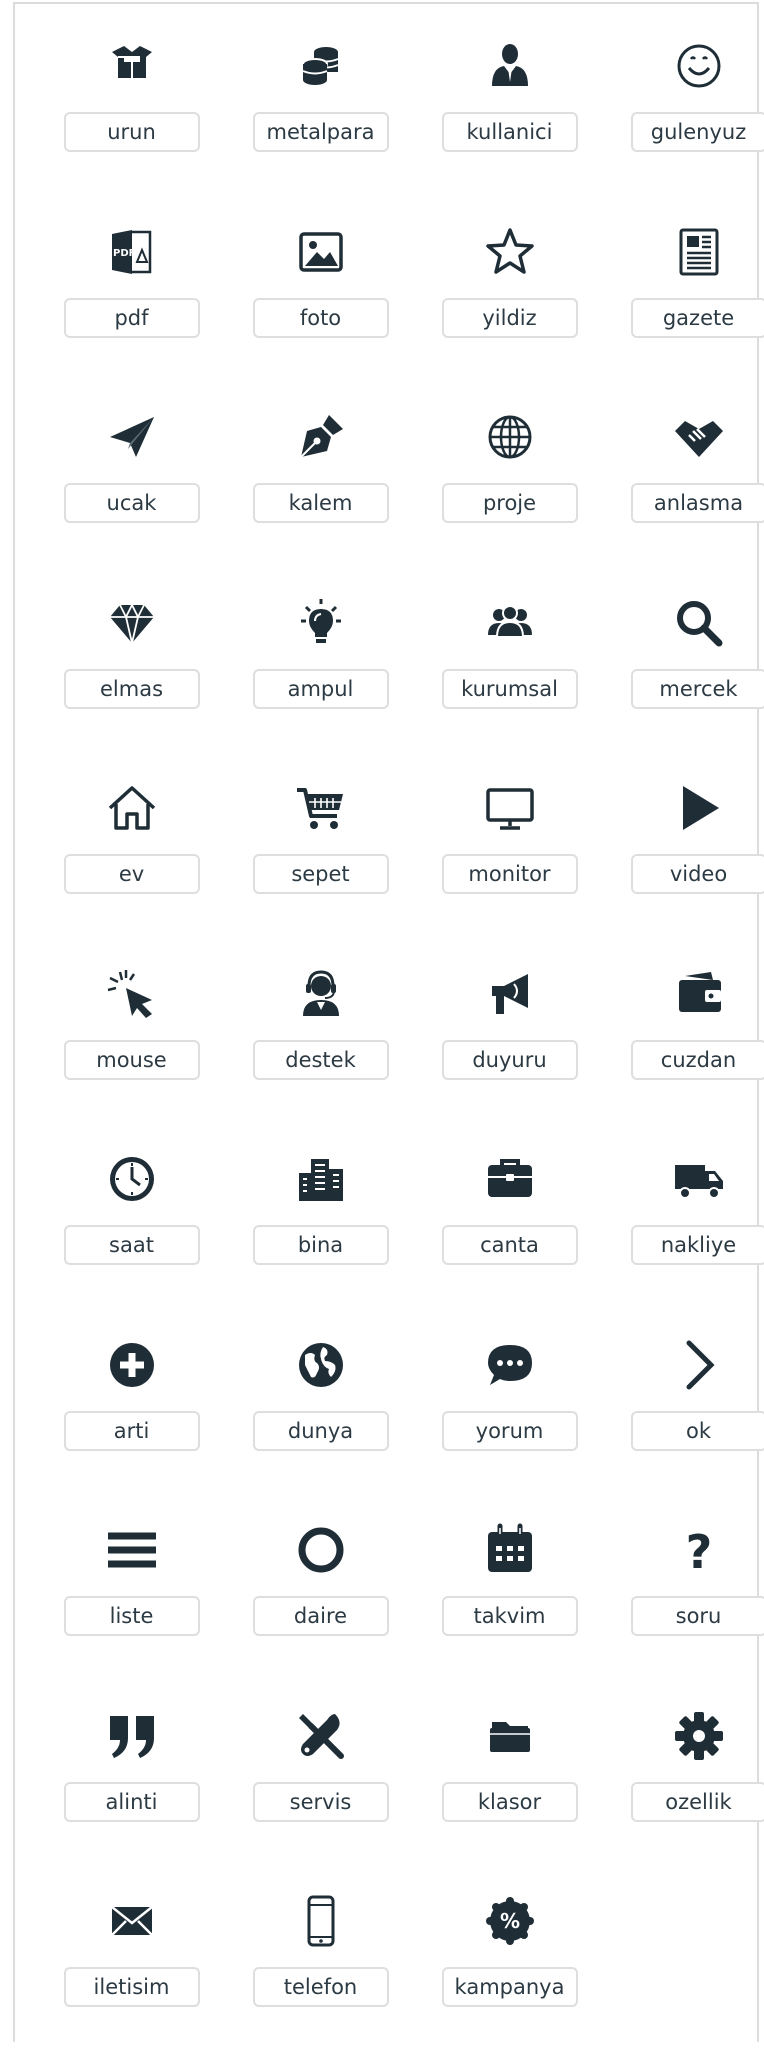 This screenshot has height=2059, width=764. What do you see at coordinates (321, 1179) in the screenshot?
I see `building-icon` at bounding box center [321, 1179].